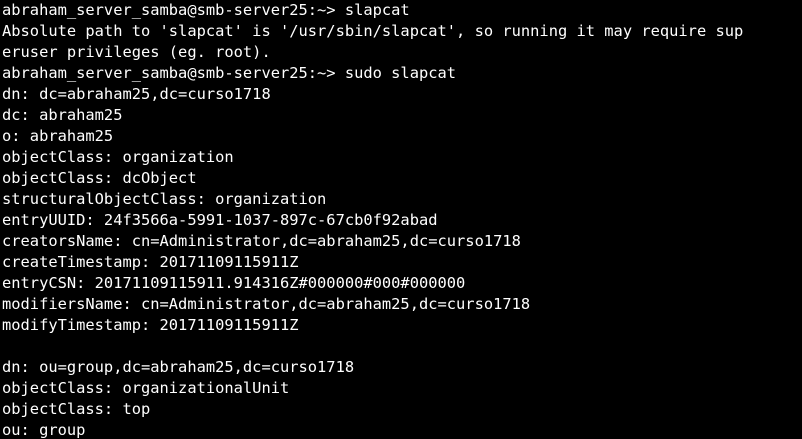  What do you see at coordinates (164, 199) in the screenshot?
I see `output-line: structuralObjectClass: organization` at bounding box center [164, 199].